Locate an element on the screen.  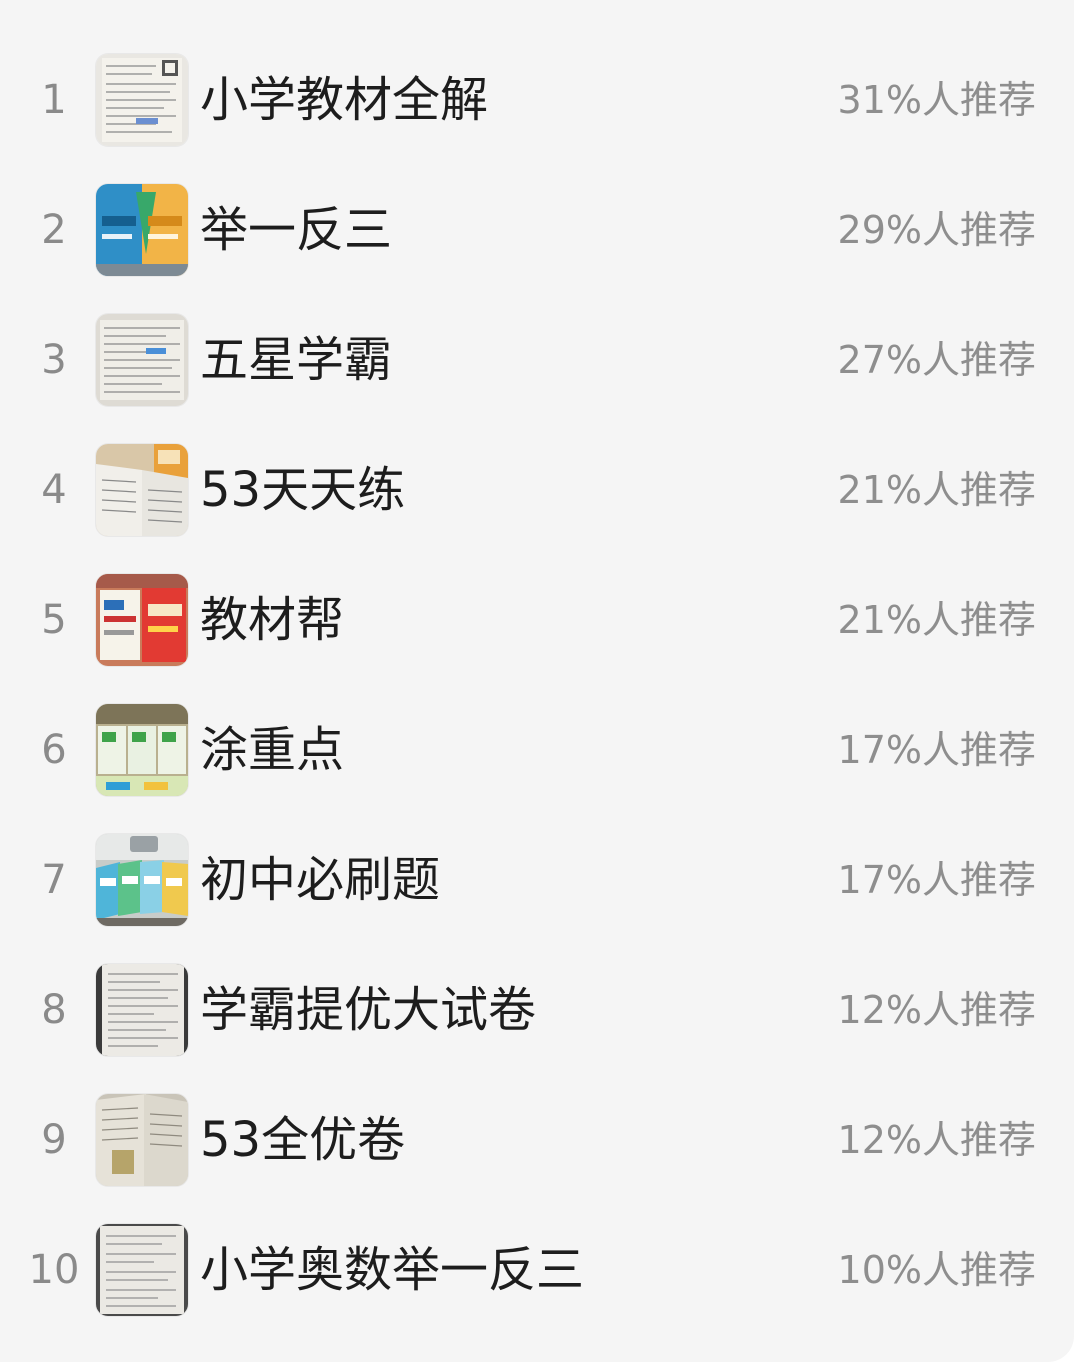
book-title: 五星学霸 is located at coordinates (296, 360).